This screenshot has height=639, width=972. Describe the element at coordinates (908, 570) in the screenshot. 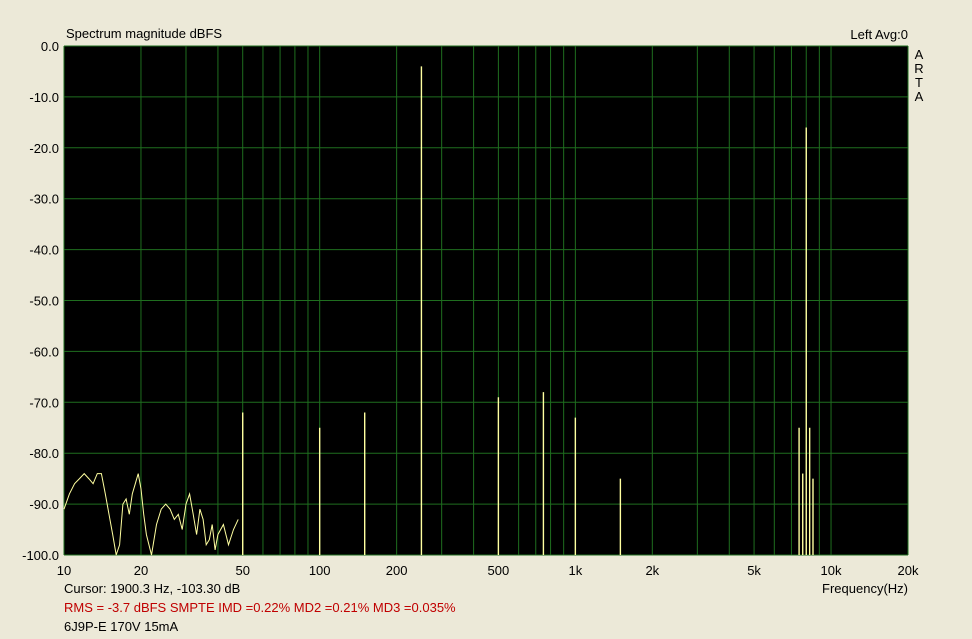

I see `x-tick-label: 20k` at that location.